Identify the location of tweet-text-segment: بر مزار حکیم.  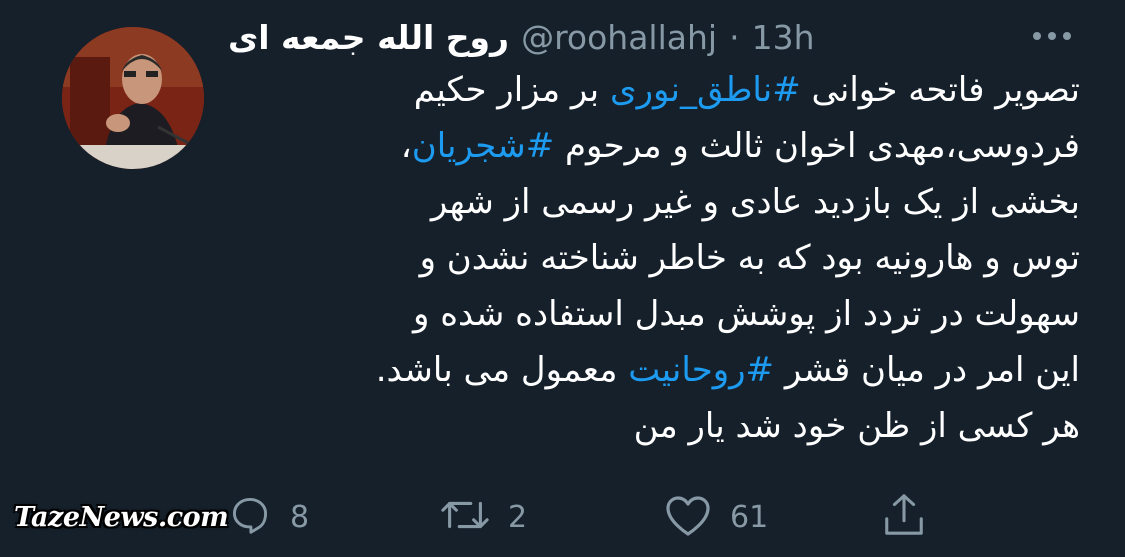
(511, 90).